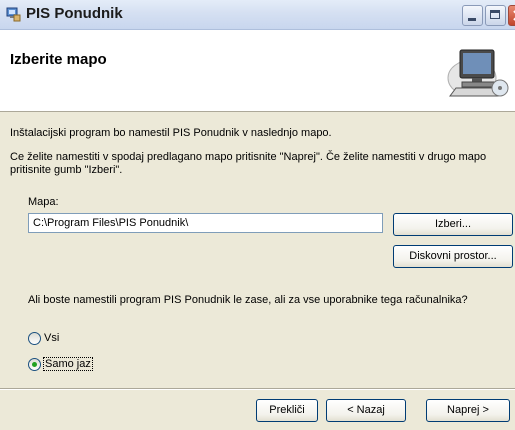  I want to click on radio-unselected-icon, so click(34, 338).